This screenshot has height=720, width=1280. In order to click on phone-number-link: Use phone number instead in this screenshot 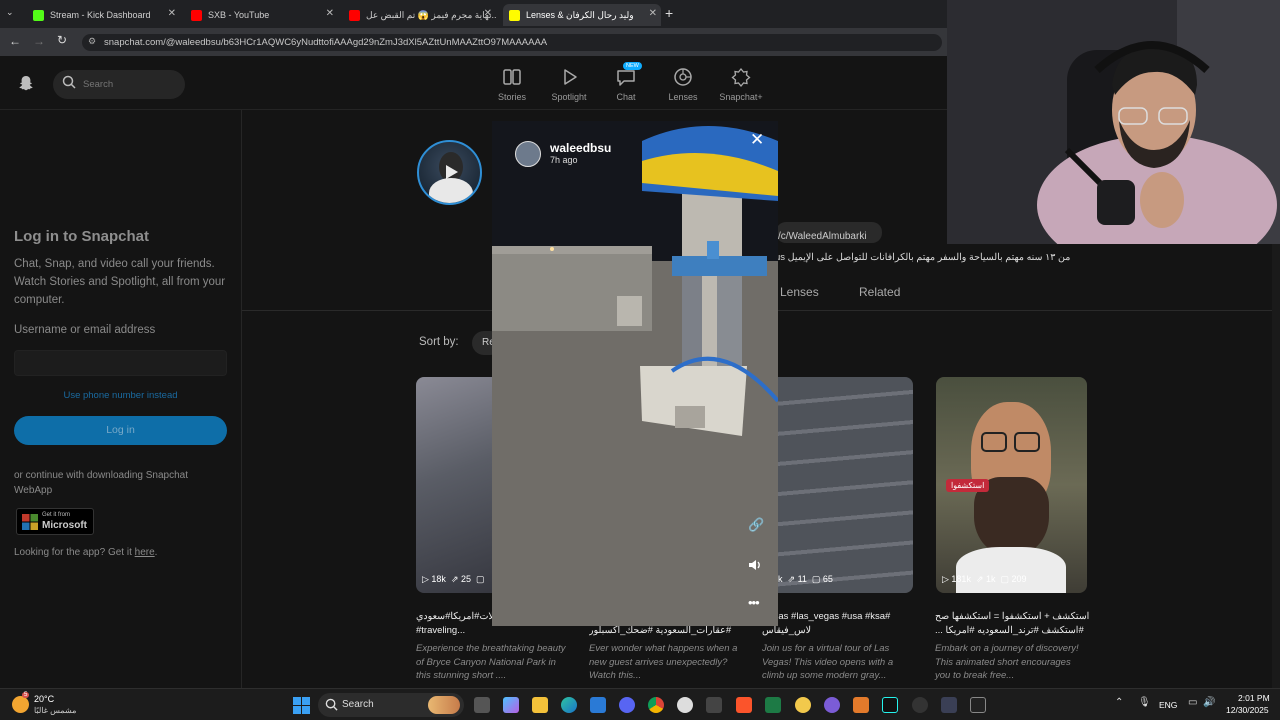, I will do `click(120, 395)`.